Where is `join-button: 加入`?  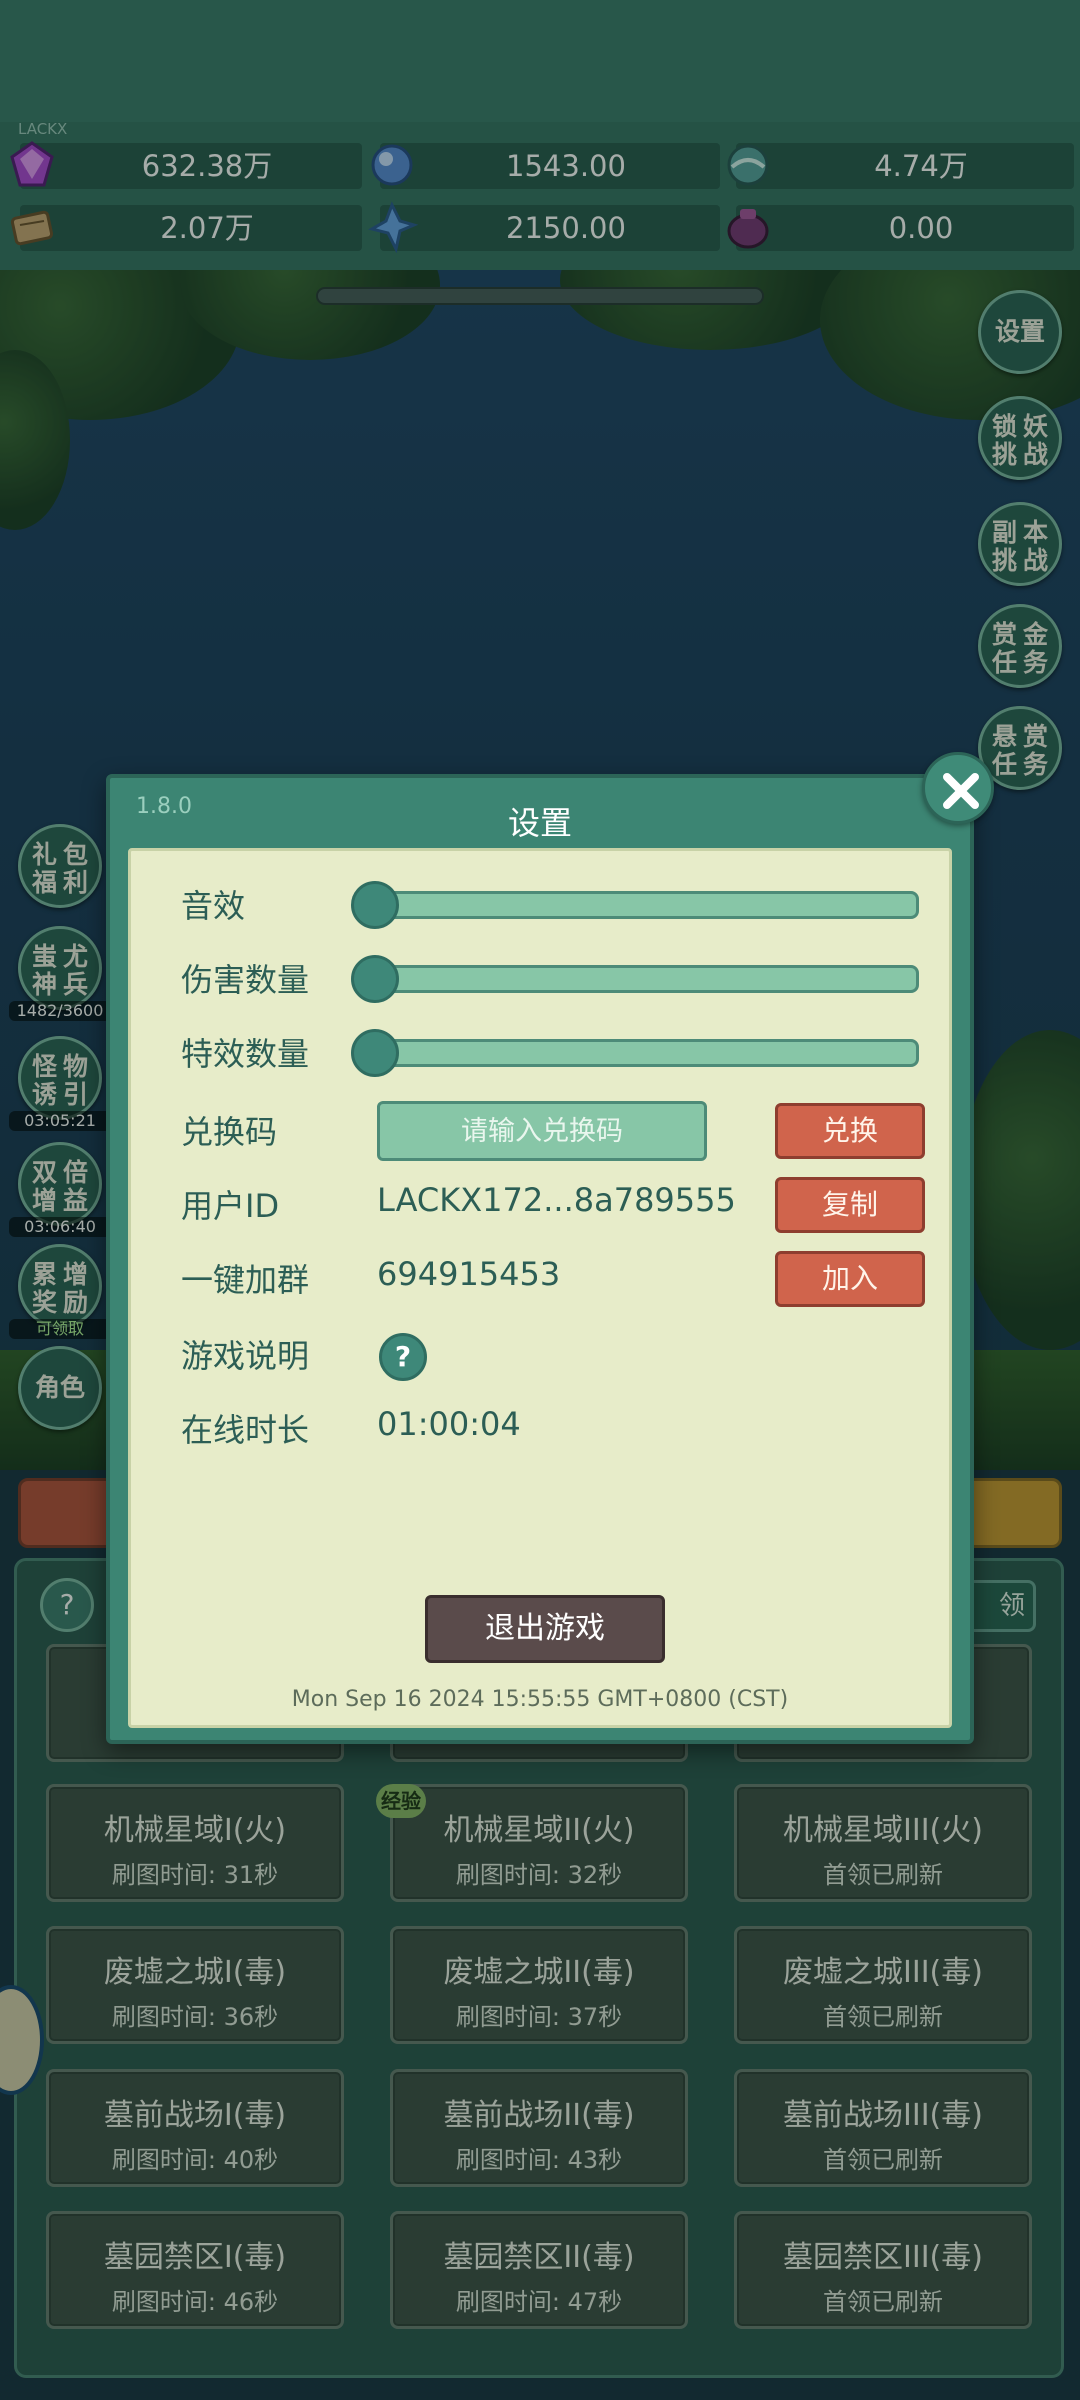
join-button: 加入 is located at coordinates (850, 1279).